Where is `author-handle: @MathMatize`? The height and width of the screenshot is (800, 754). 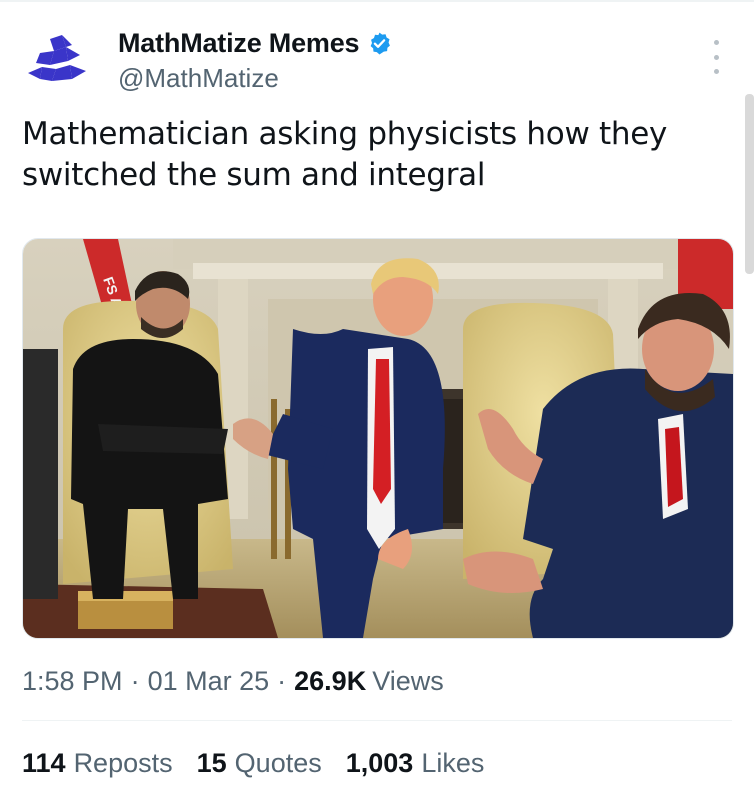 author-handle: @MathMatize is located at coordinates (255, 78).